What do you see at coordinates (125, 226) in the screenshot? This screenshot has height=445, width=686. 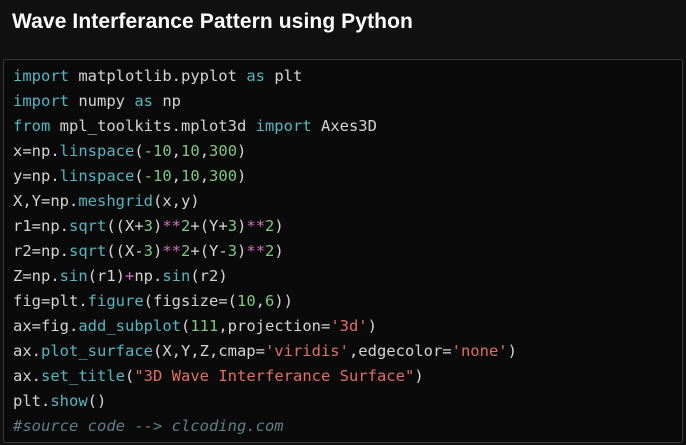 I see `code-token: ((X+` at bounding box center [125, 226].